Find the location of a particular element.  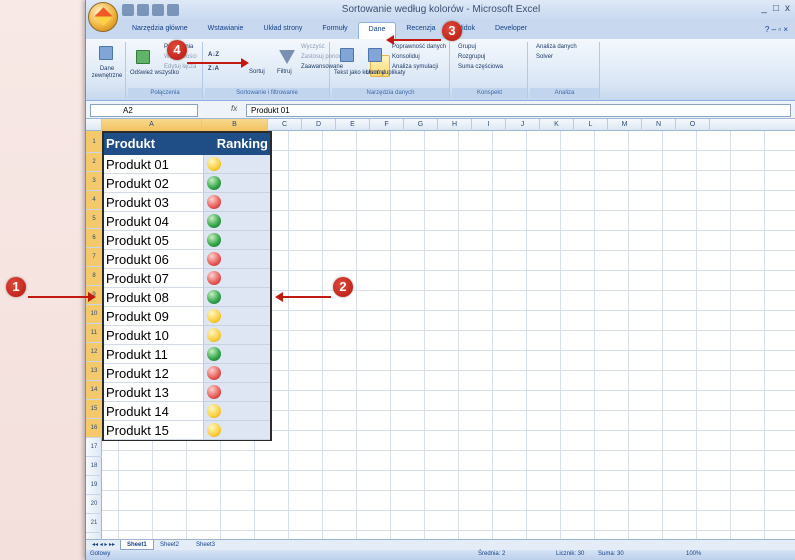

row-header: 18 is located at coordinates (94, 466).